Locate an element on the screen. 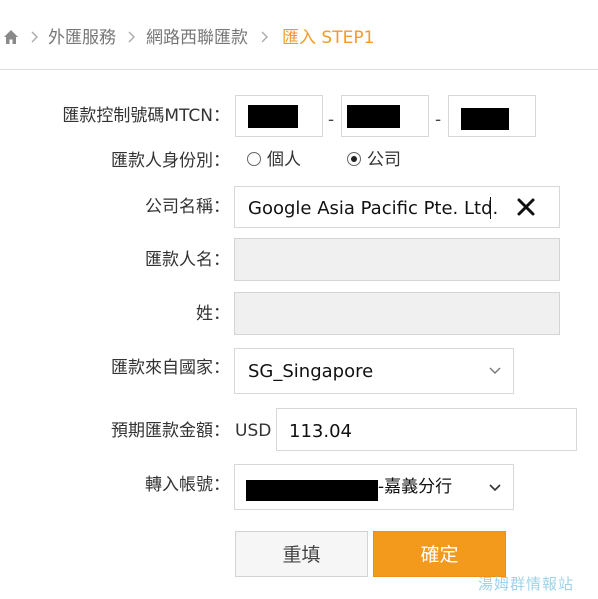  identity-label: 匯款人身份別： is located at coordinates (170, 161).